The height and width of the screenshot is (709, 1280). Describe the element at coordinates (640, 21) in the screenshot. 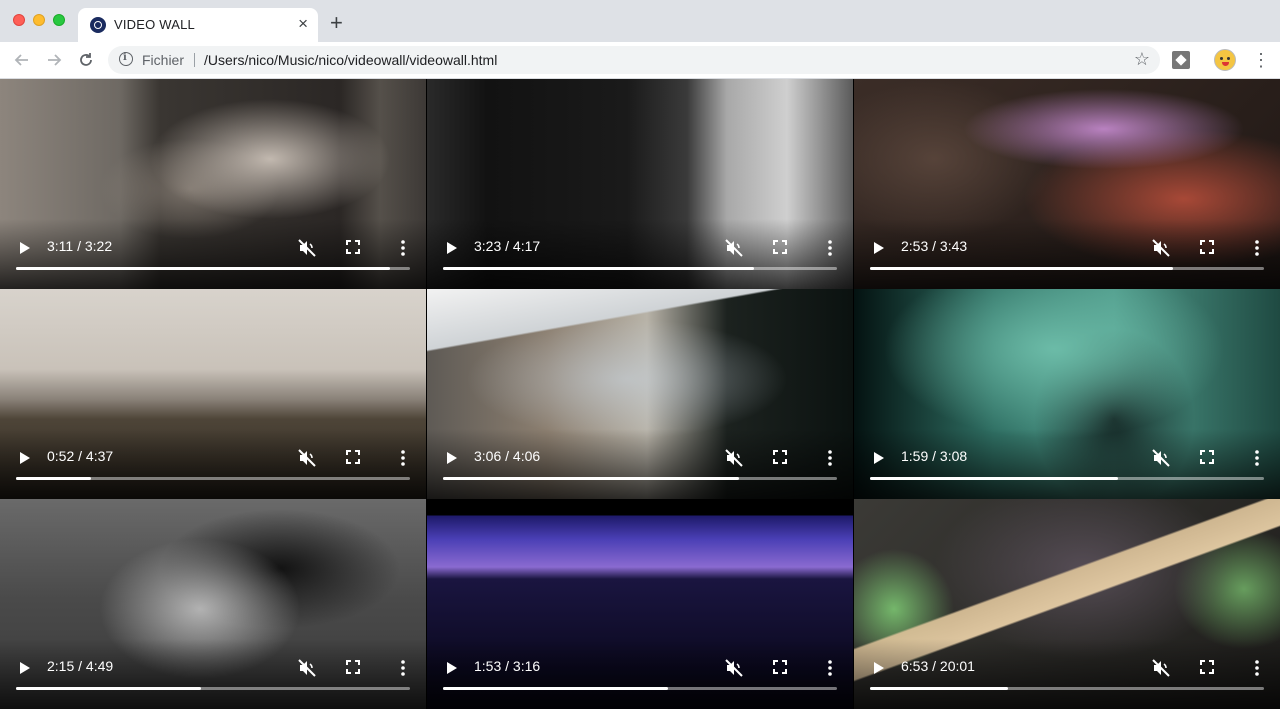

I see `tab-strip: VIDEO WALL × +` at that location.